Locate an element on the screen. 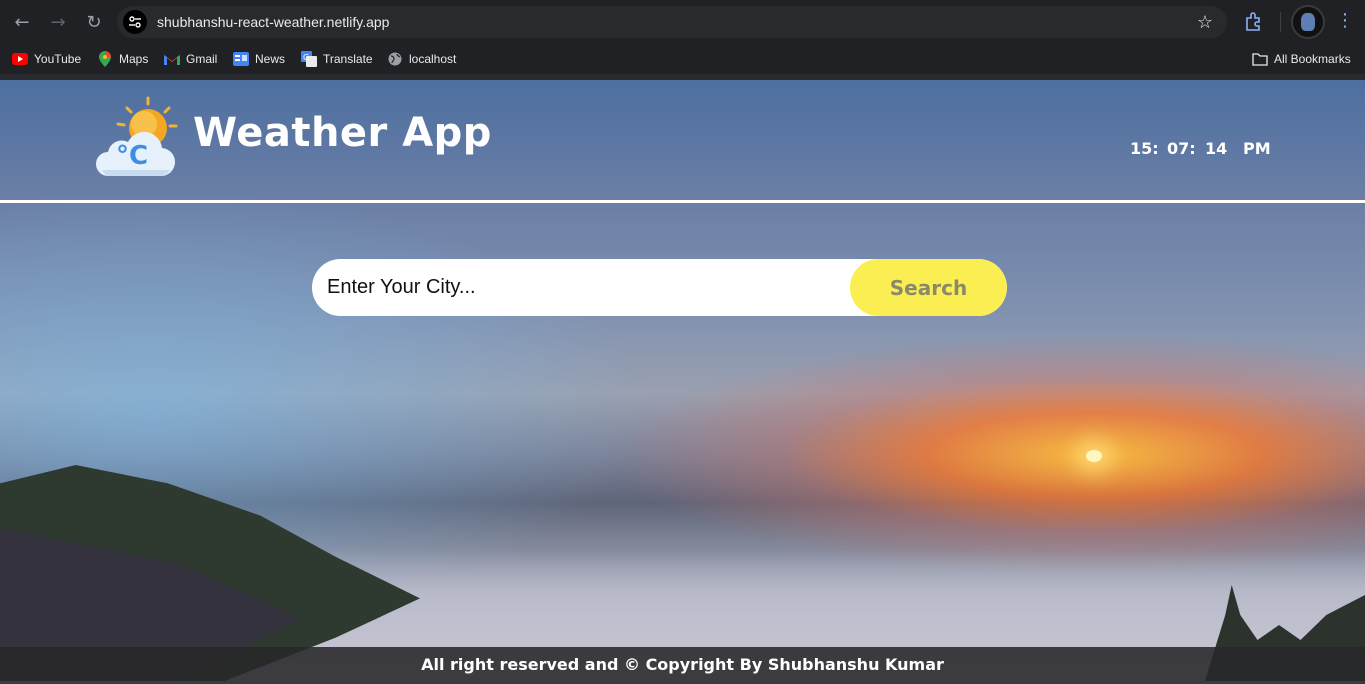 This screenshot has height=684, width=1365. svg-text: G is located at coordinates (306, 57).